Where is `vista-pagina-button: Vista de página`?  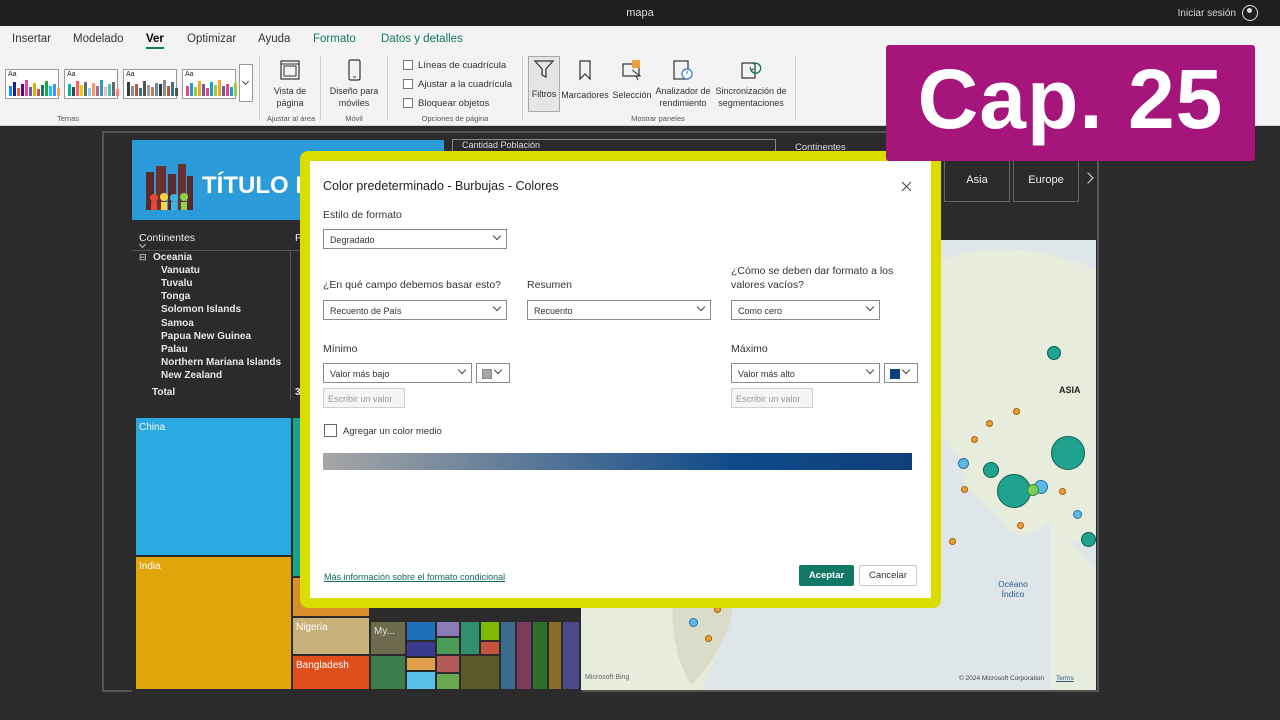
vista-pagina-button: Vista de página is located at coordinates (290, 83).